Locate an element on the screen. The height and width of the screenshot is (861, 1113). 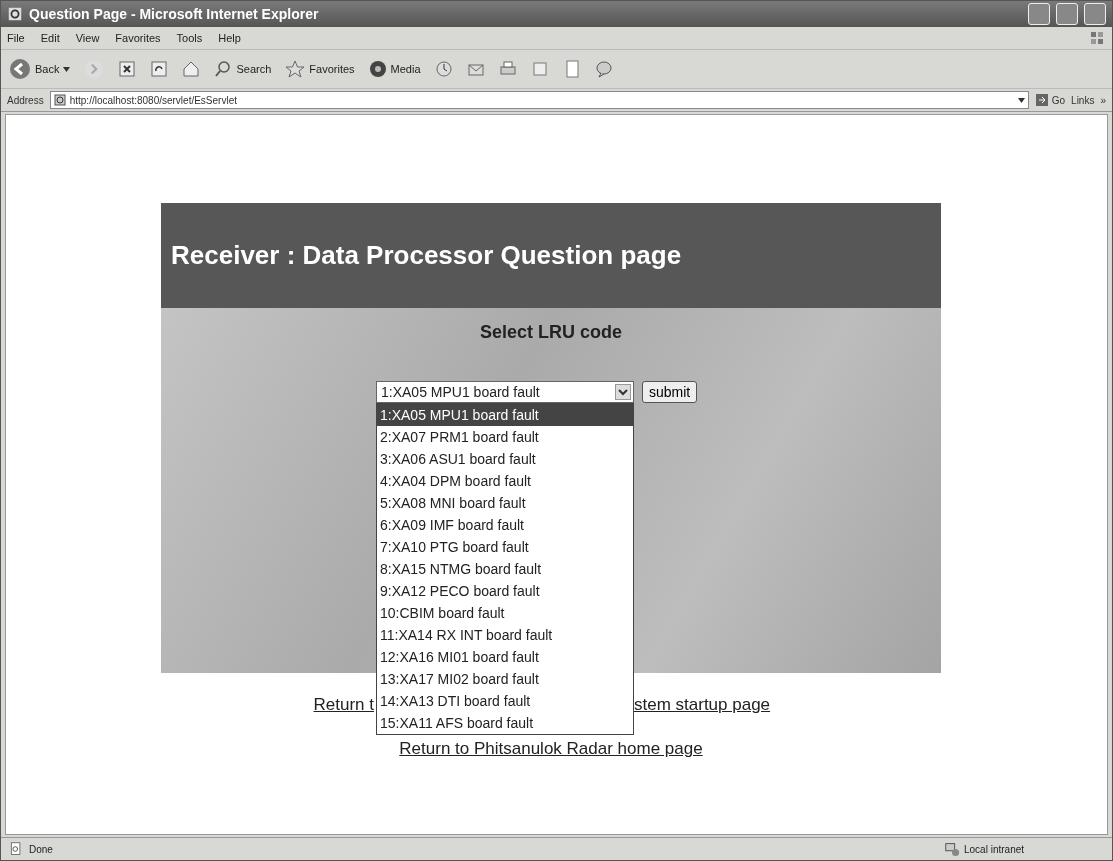
lru-dropdown: 1:XA05 MPU1 board fault is located at coordinates (505, 392).